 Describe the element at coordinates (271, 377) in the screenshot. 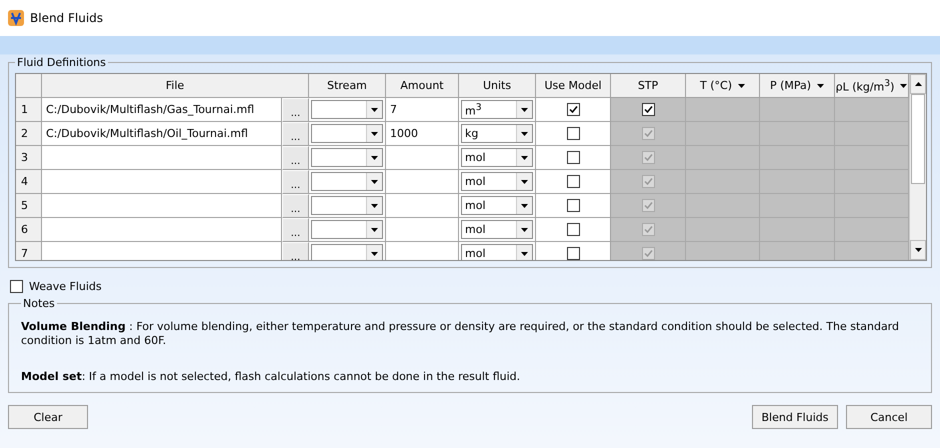

I see `note-text: Model set: If a model is not selected, flash calculations cannot be done in the result fluid.` at that location.